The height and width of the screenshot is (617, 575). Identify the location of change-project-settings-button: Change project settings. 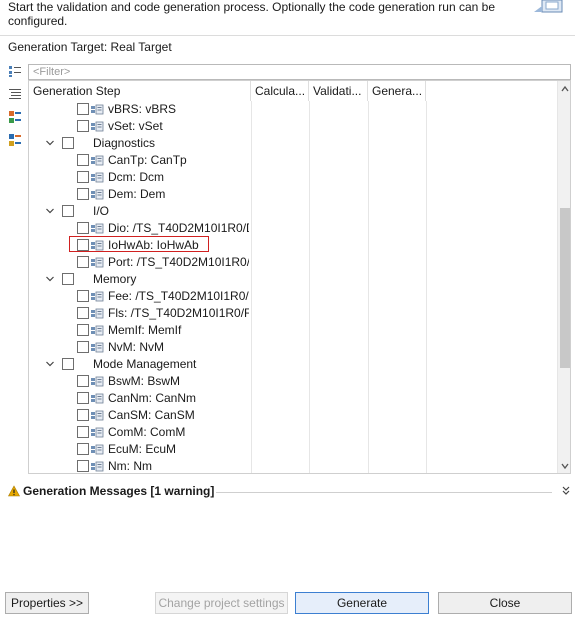
(221, 603).